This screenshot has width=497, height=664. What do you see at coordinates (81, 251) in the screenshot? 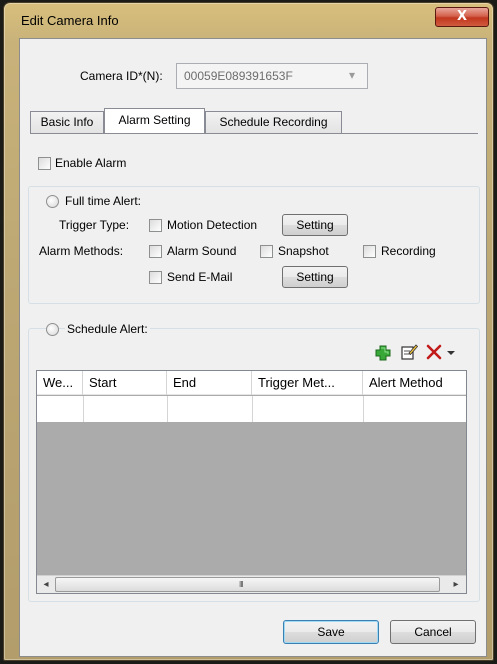
I see `alarm-methods-label: Alarm Methods:` at bounding box center [81, 251].